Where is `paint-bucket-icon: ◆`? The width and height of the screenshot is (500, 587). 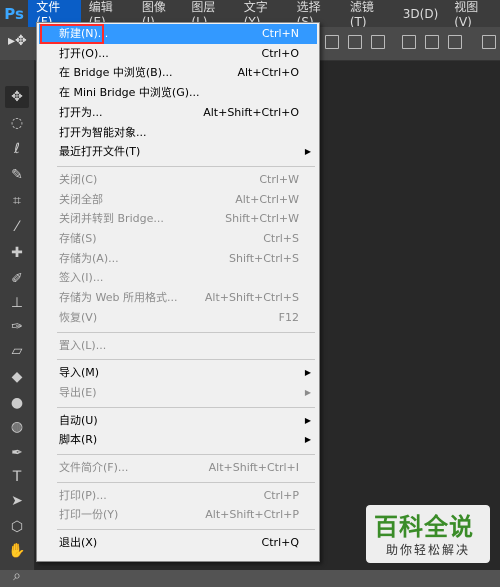
paint-bucket-icon: ◆ is located at coordinates (17, 377).